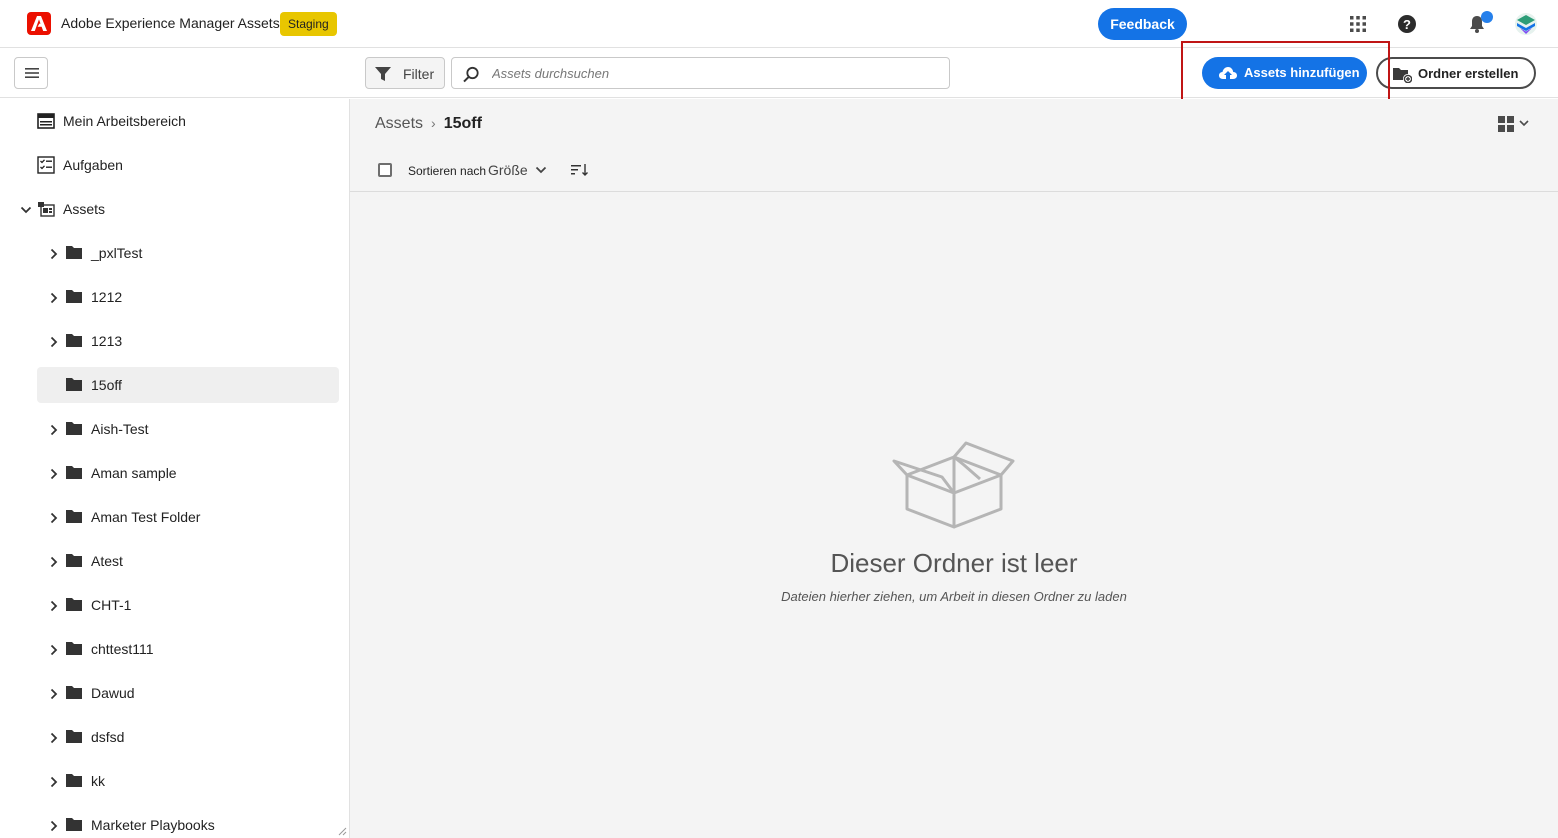 Image resolution: width=1558 pixels, height=838 pixels. Describe the element at coordinates (447, 171) in the screenshot. I see `sort-label: Sortieren nach` at that location.